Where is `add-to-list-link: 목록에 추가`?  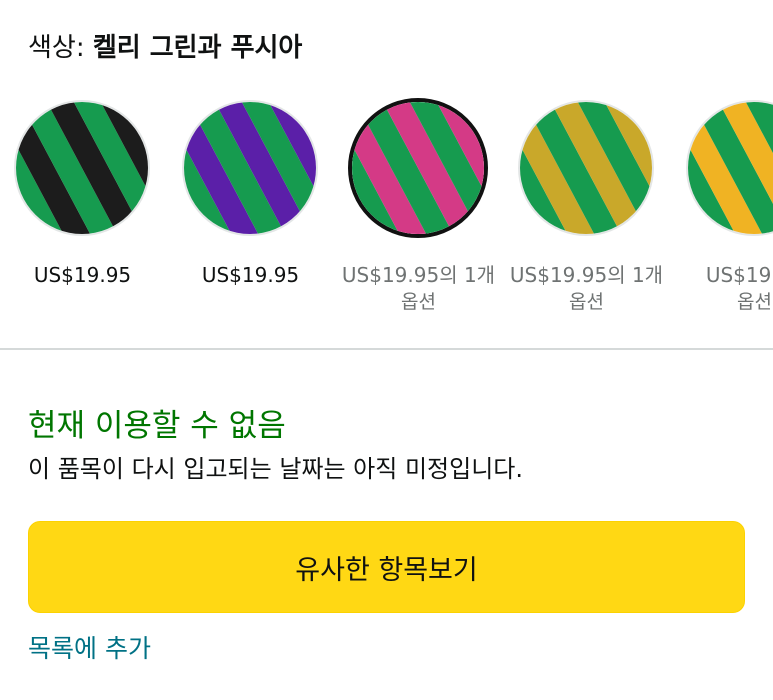
add-to-list-link: 목록에 추가 is located at coordinates (89, 649).